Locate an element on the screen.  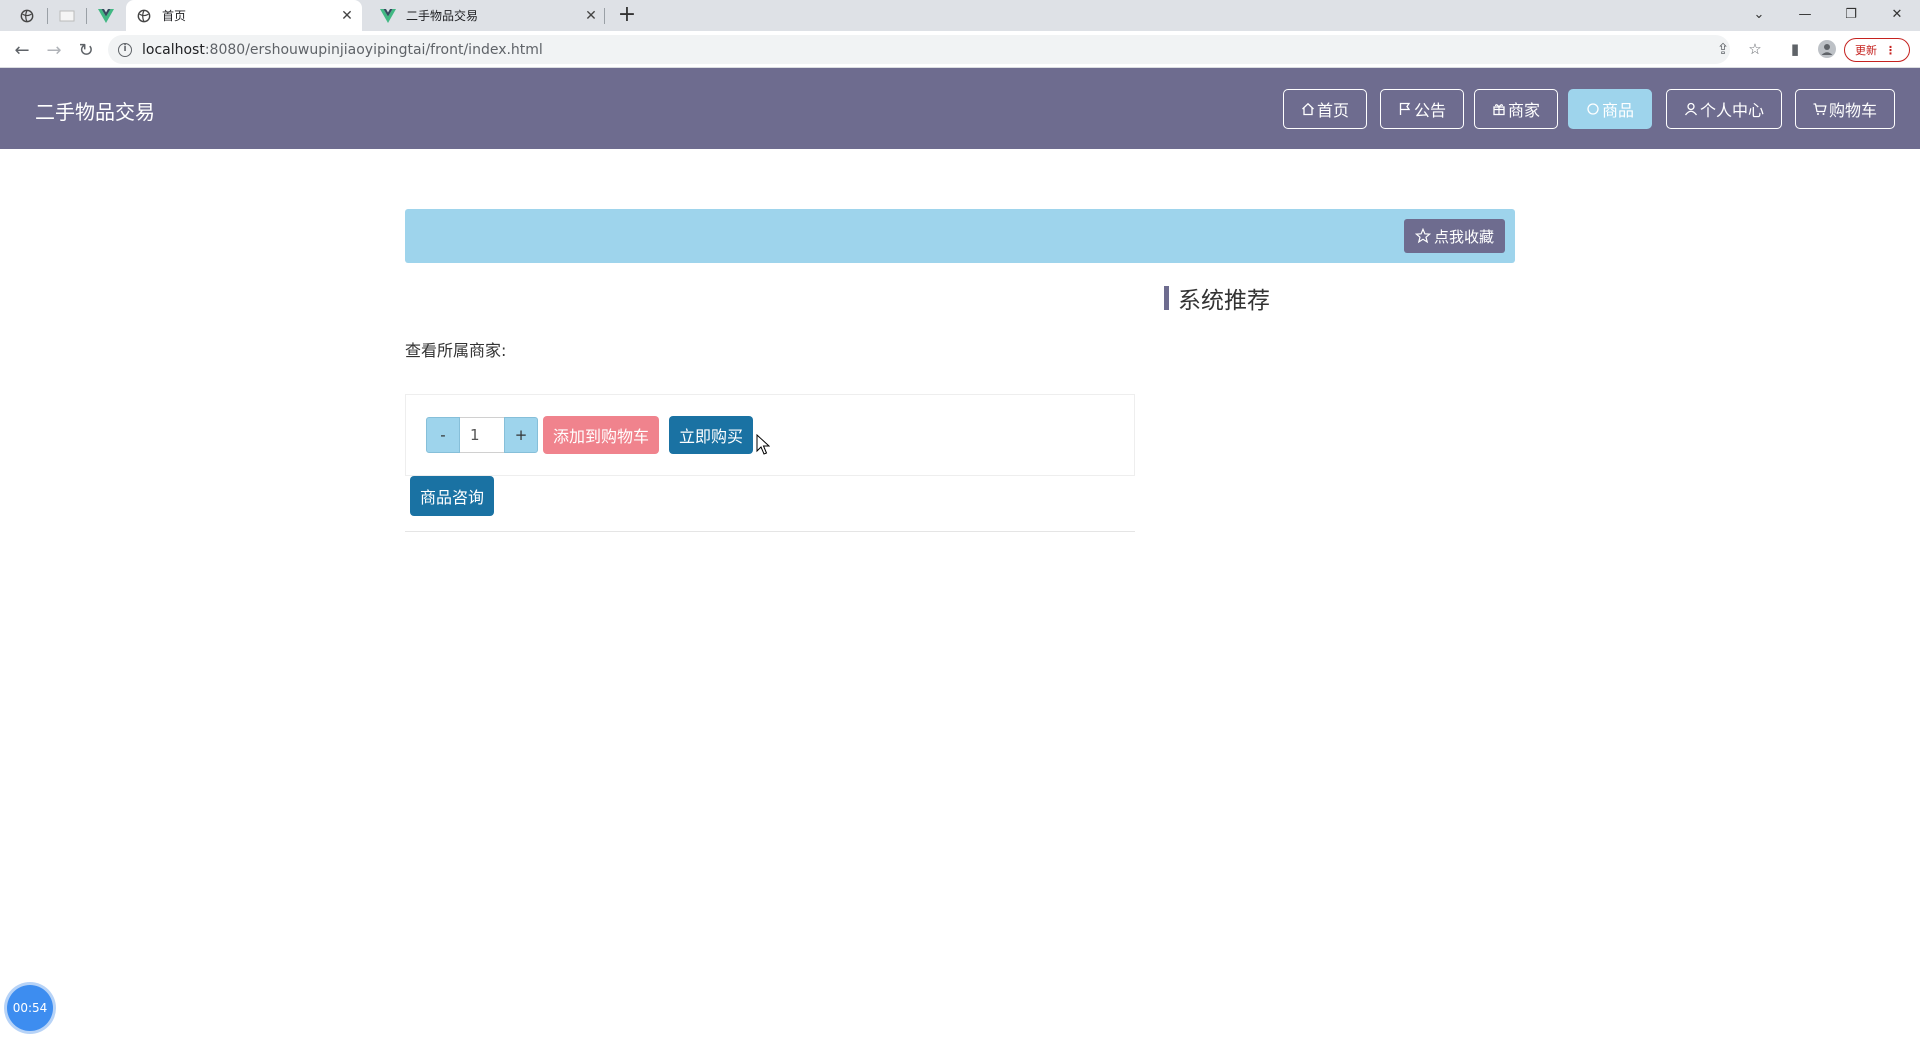
forward-arrow-icon: → is located at coordinates (54, 50).